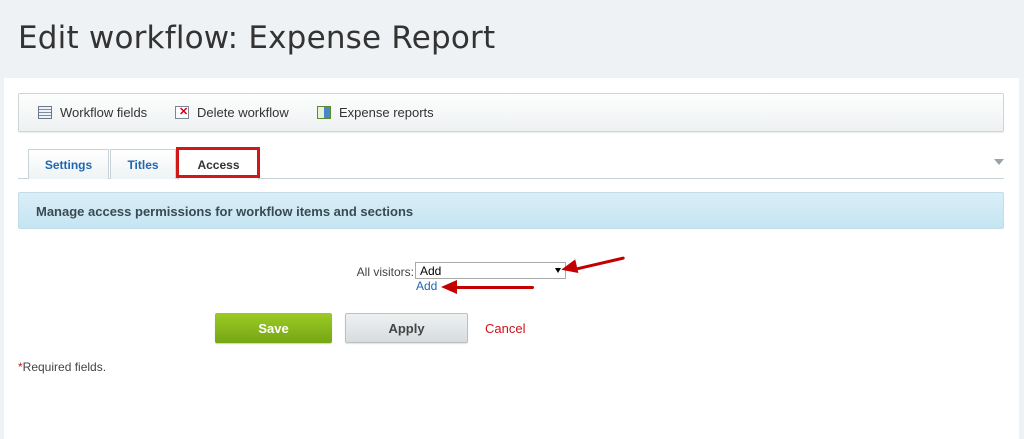 The image size is (1024, 439). I want to click on required-text: Required fields., so click(64, 367).